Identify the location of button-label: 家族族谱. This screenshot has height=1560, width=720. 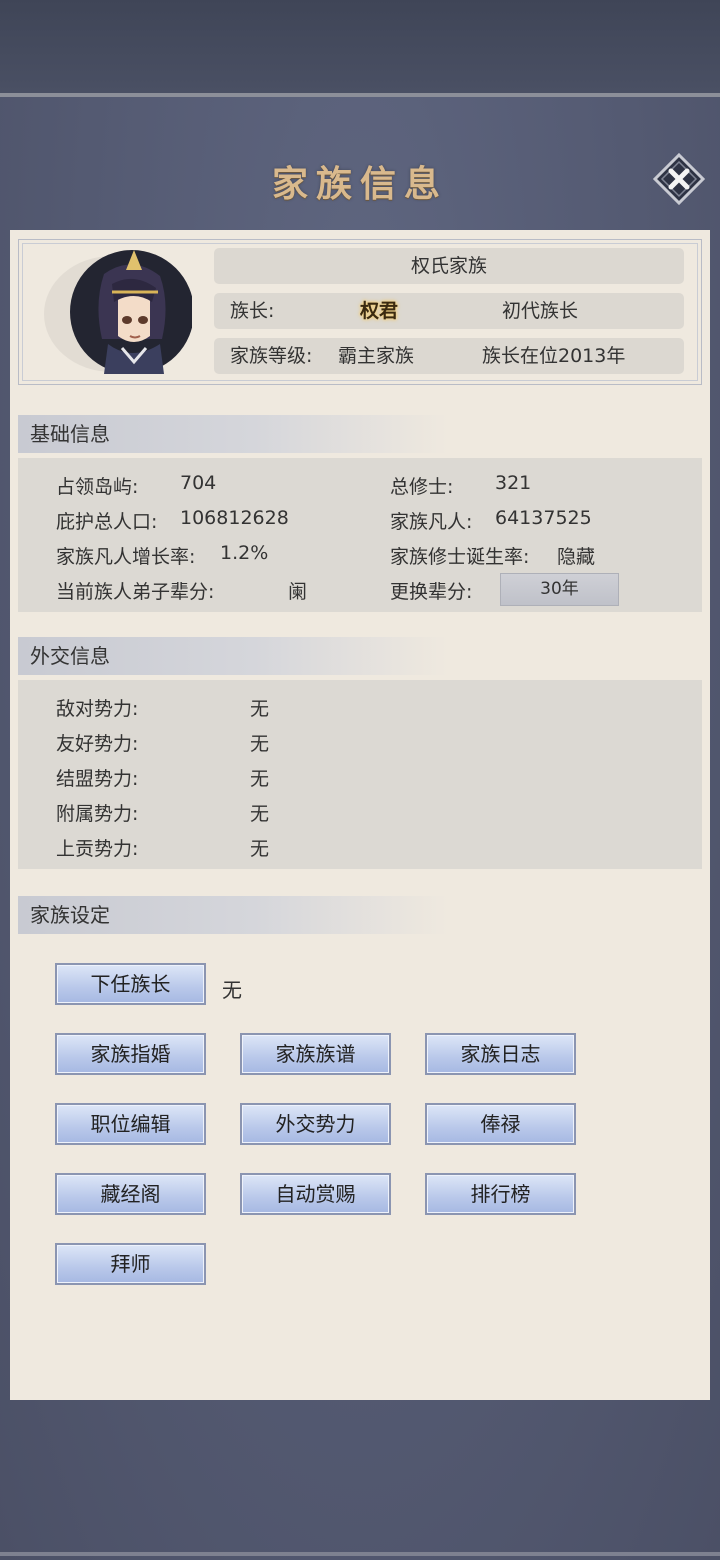
(315, 1054).